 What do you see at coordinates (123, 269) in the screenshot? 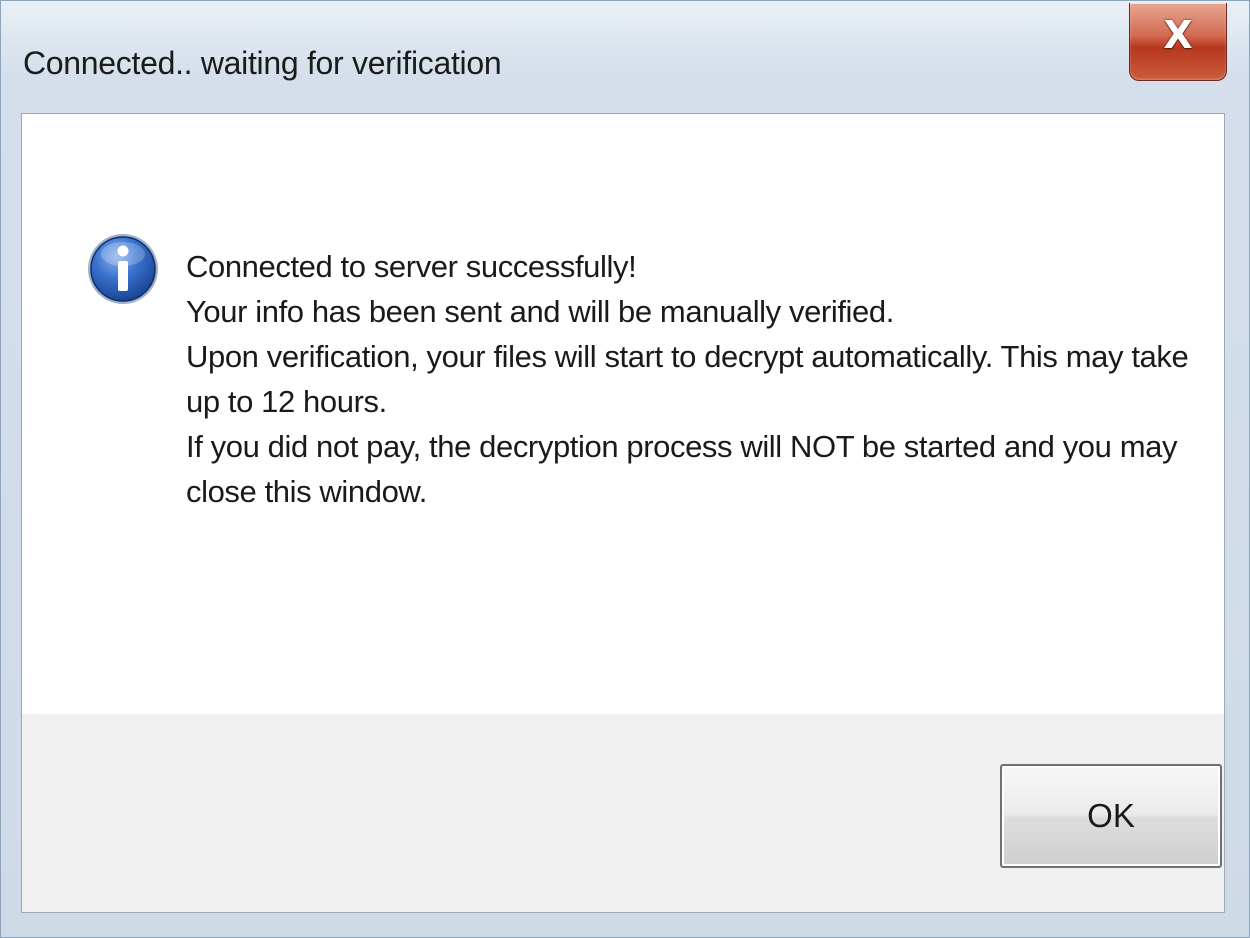
I see `info-icon` at bounding box center [123, 269].